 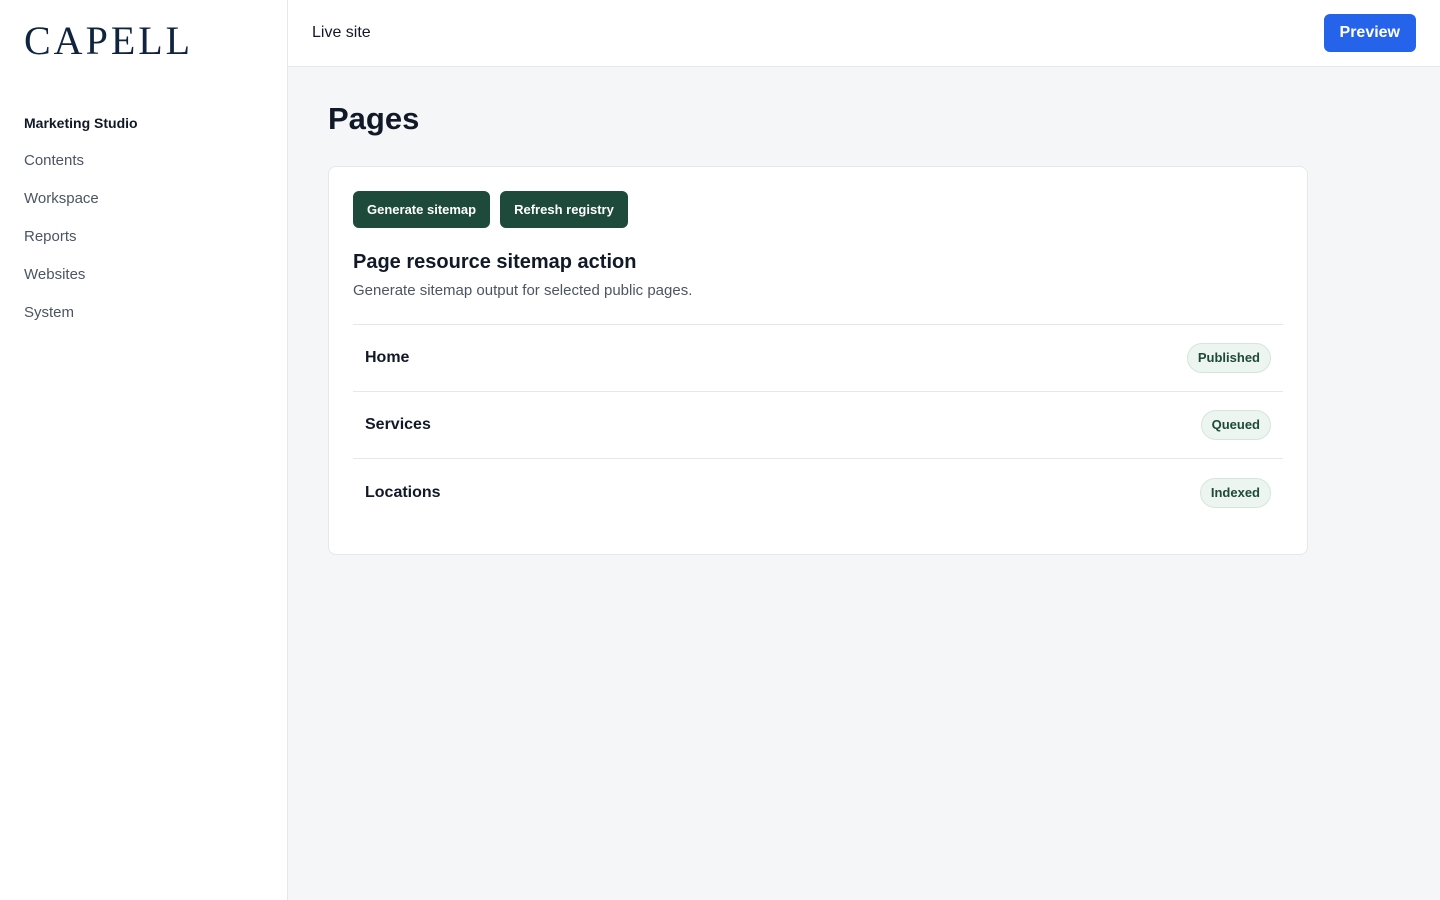 What do you see at coordinates (495, 262) in the screenshot?
I see `card-title: Page resource sitemap action` at bounding box center [495, 262].